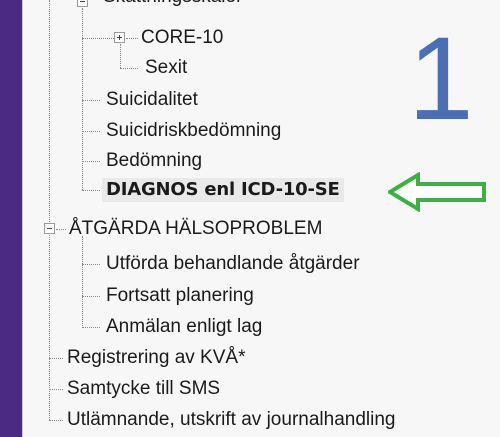 The width and height of the screenshot is (500, 437). What do you see at coordinates (193, 131) in the screenshot?
I see `tree-item-suicidriskbedomning: Suicidriskbedömning` at bounding box center [193, 131].